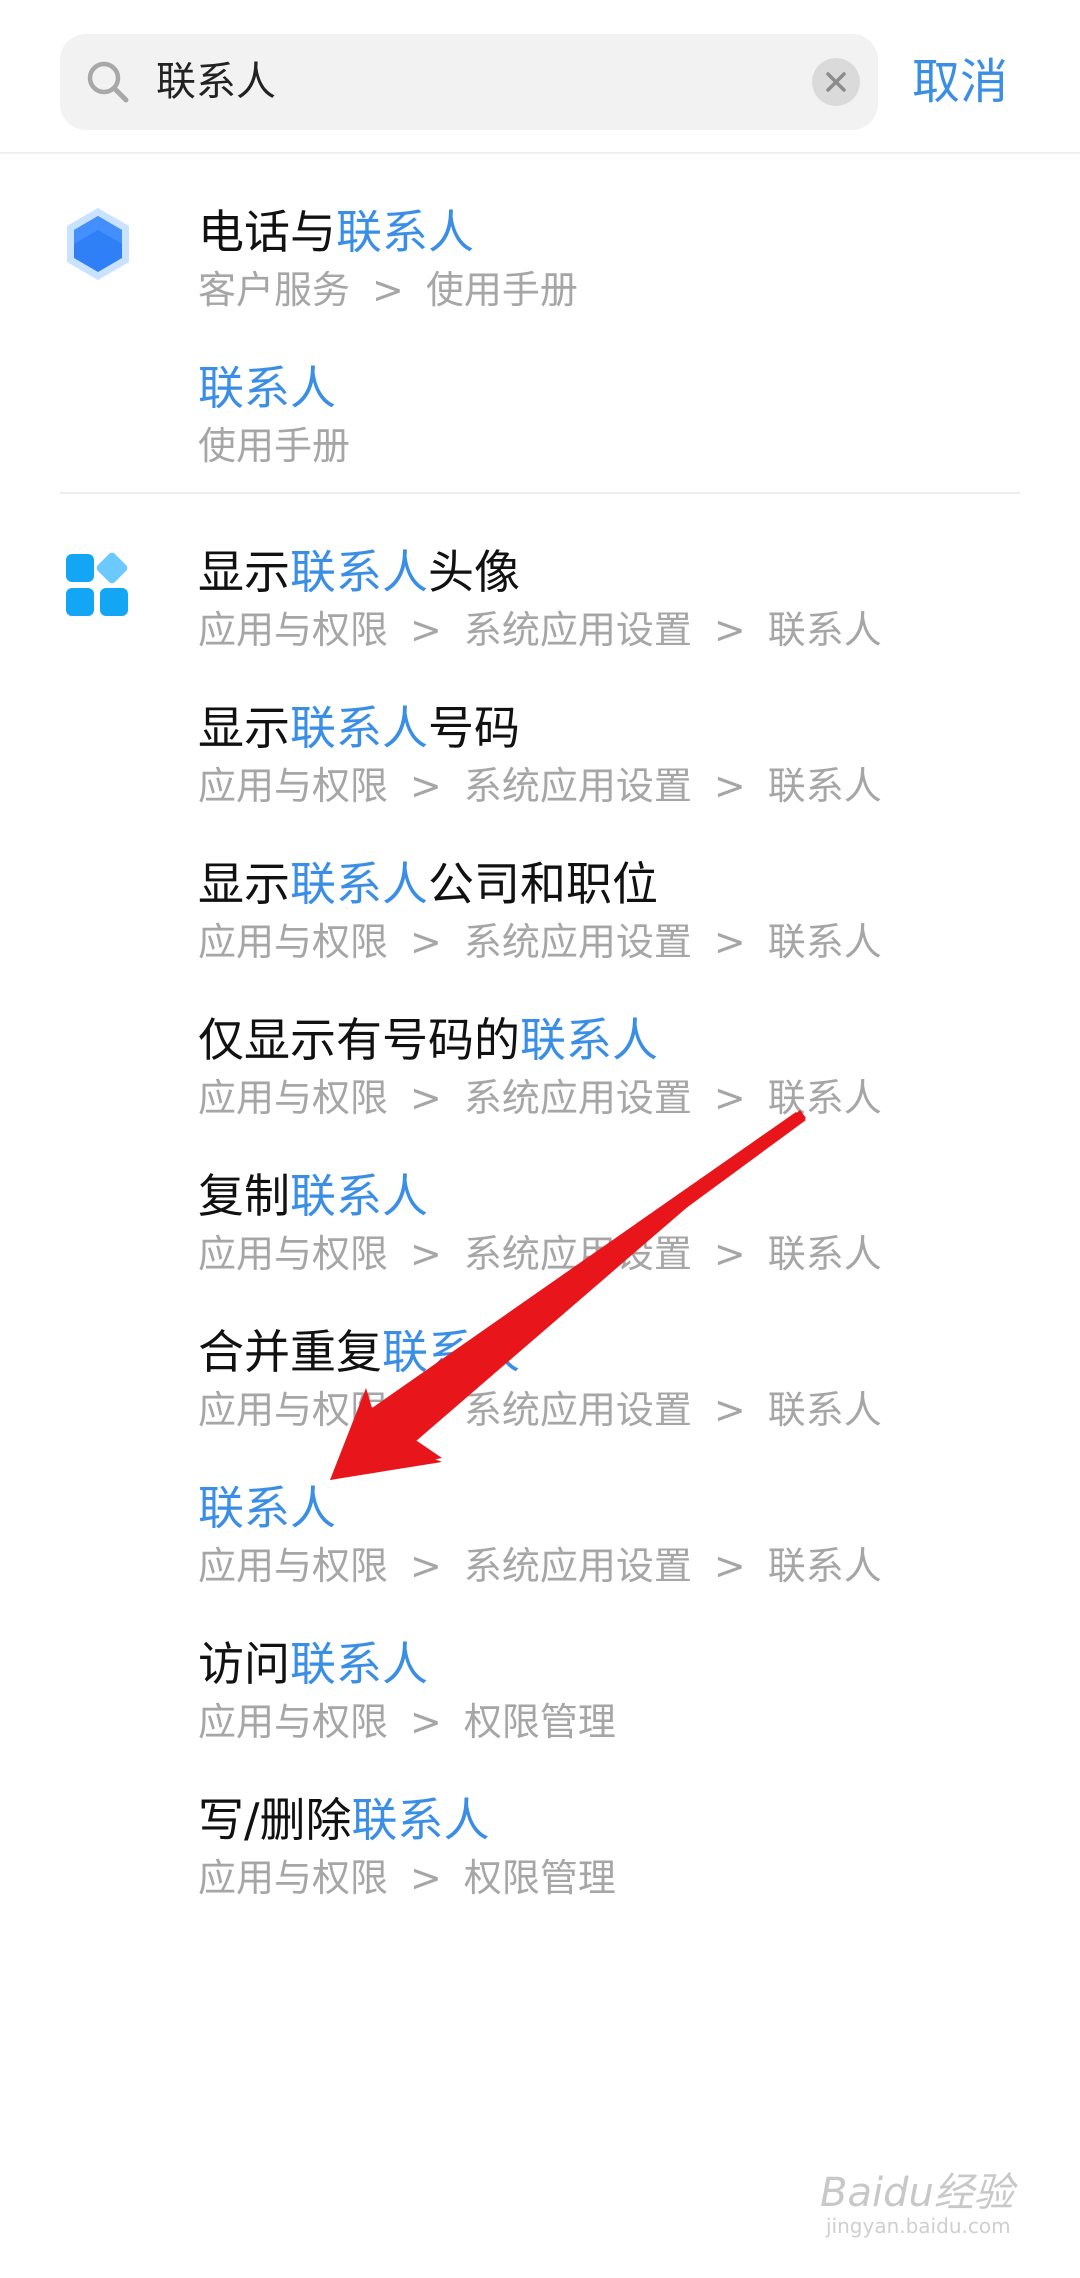 The height and width of the screenshot is (2278, 1080). I want to click on cancel-button: 取消, so click(960, 82).